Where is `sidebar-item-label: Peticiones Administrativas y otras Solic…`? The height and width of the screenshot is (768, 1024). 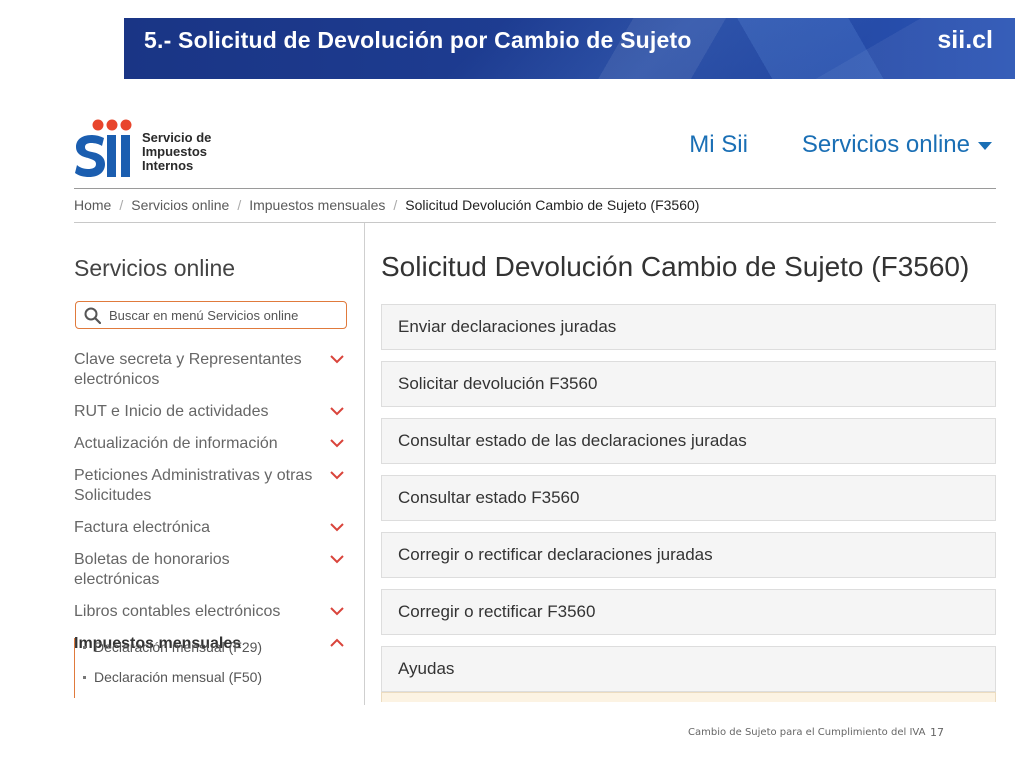 sidebar-item-label: Peticiones Administrativas y otras Solic… is located at coordinates (193, 485).